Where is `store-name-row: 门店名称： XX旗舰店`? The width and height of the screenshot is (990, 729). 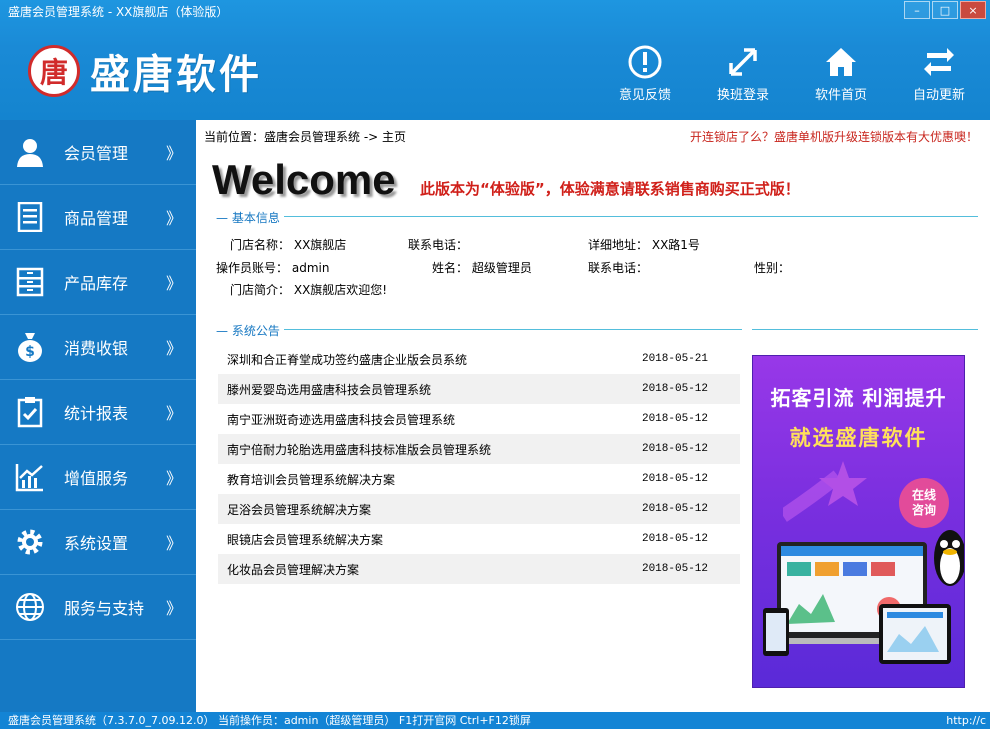 store-name-row: 门店名称： XX旗舰店 is located at coordinates (288, 244).